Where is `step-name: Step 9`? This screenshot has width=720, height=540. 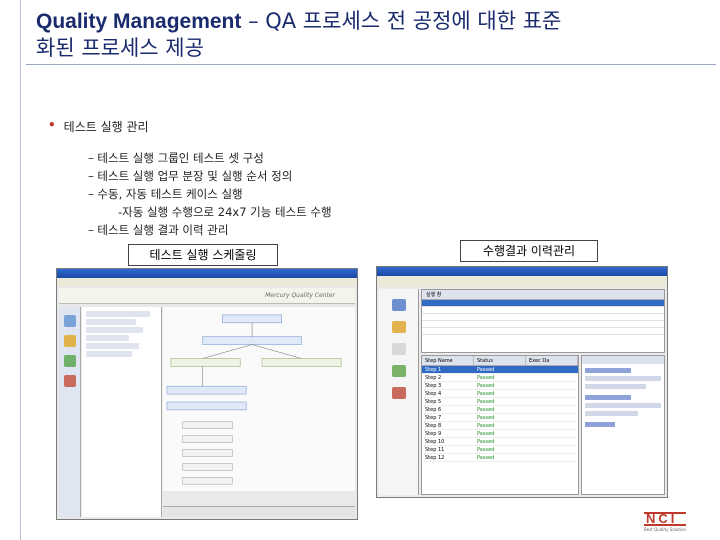
step-name: Step 9 is located at coordinates (433, 434).